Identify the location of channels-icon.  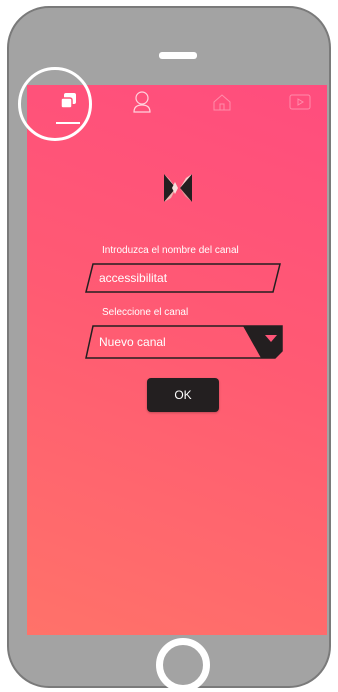
(68, 101).